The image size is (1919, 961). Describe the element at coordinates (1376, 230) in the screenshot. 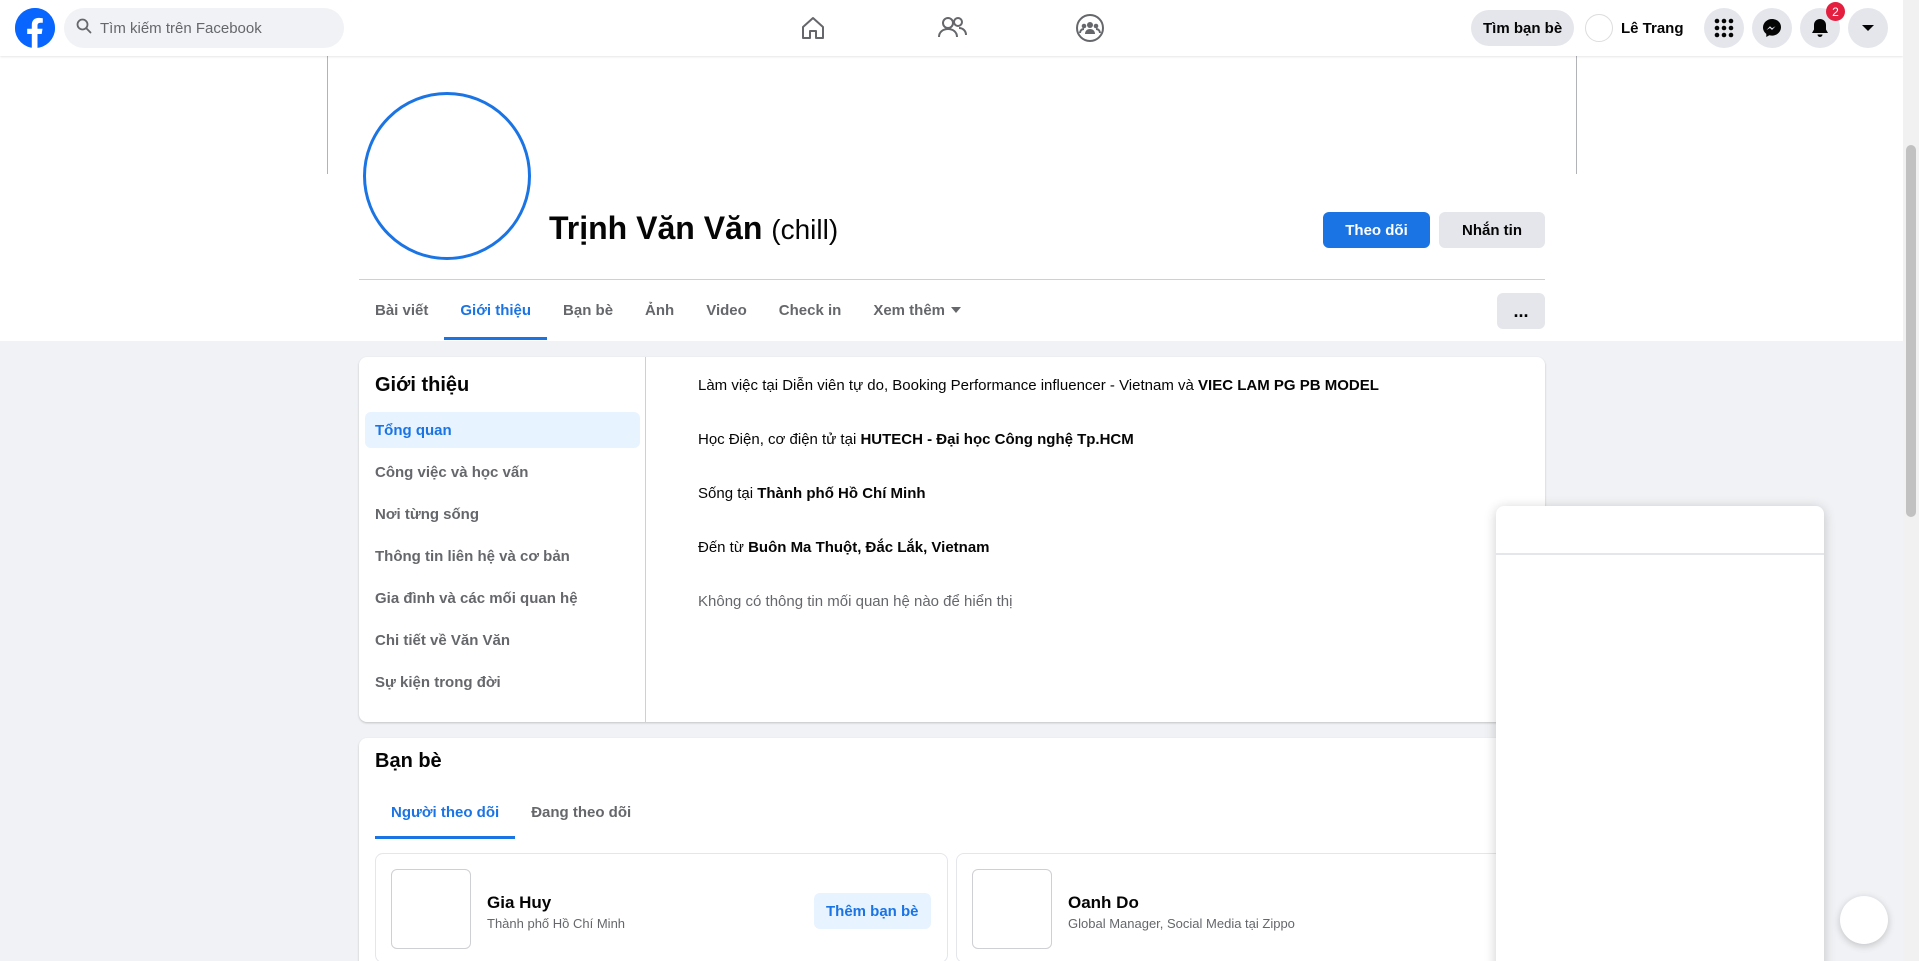

I see `follow-button: Theo dõi` at that location.